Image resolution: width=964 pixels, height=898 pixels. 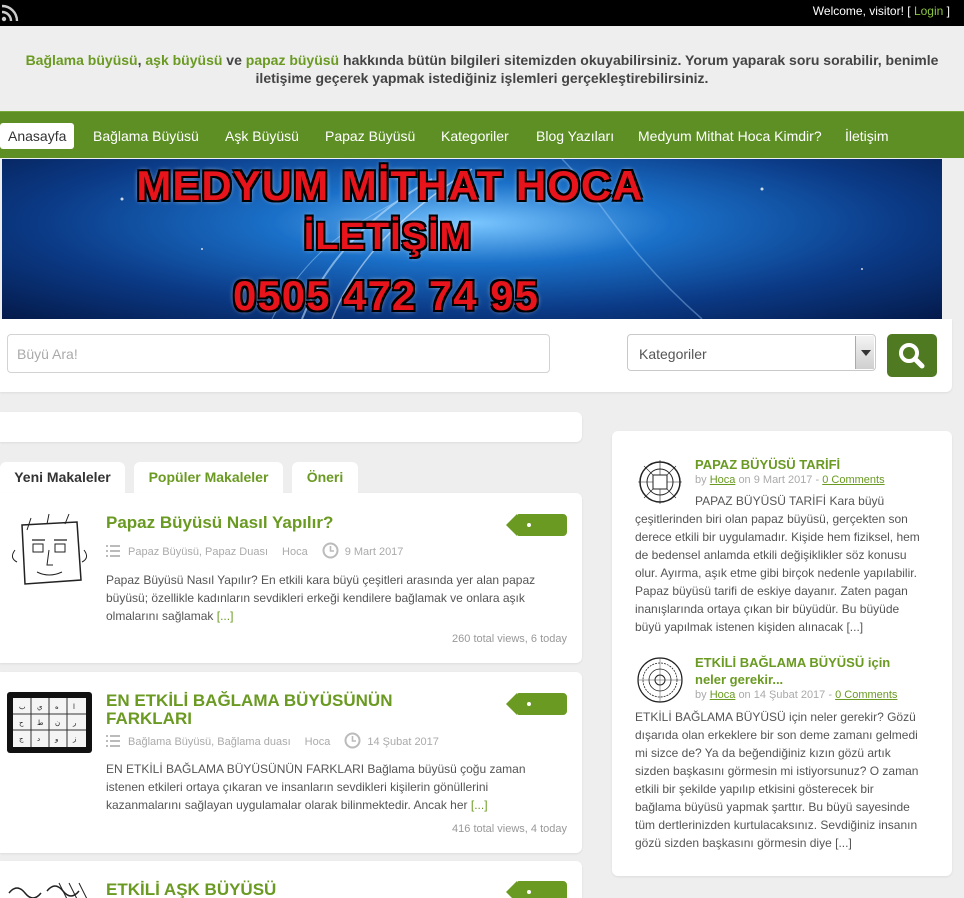 I want to click on sidebar-post-meta: by Hoca on 14 Şubat 2017 - 0 Comments, so click(x=796, y=695).